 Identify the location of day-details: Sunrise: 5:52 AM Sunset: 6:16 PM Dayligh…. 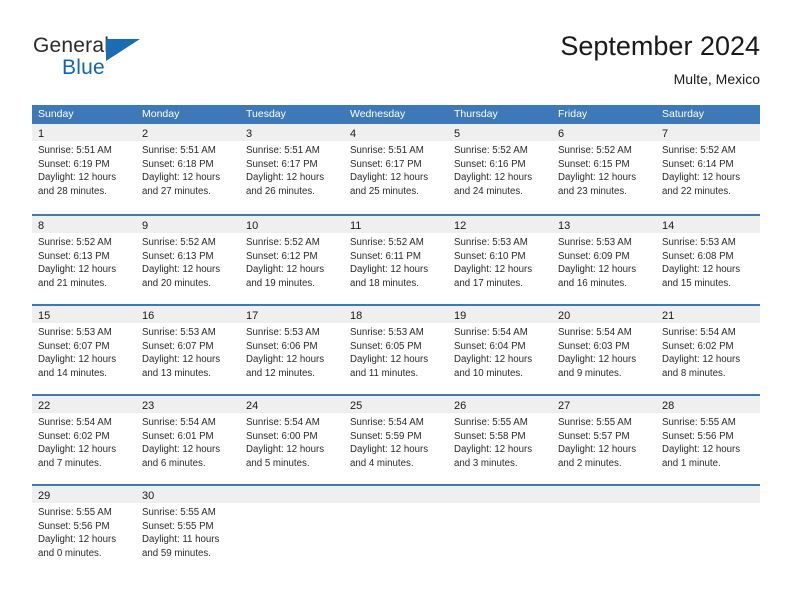
(500, 169).